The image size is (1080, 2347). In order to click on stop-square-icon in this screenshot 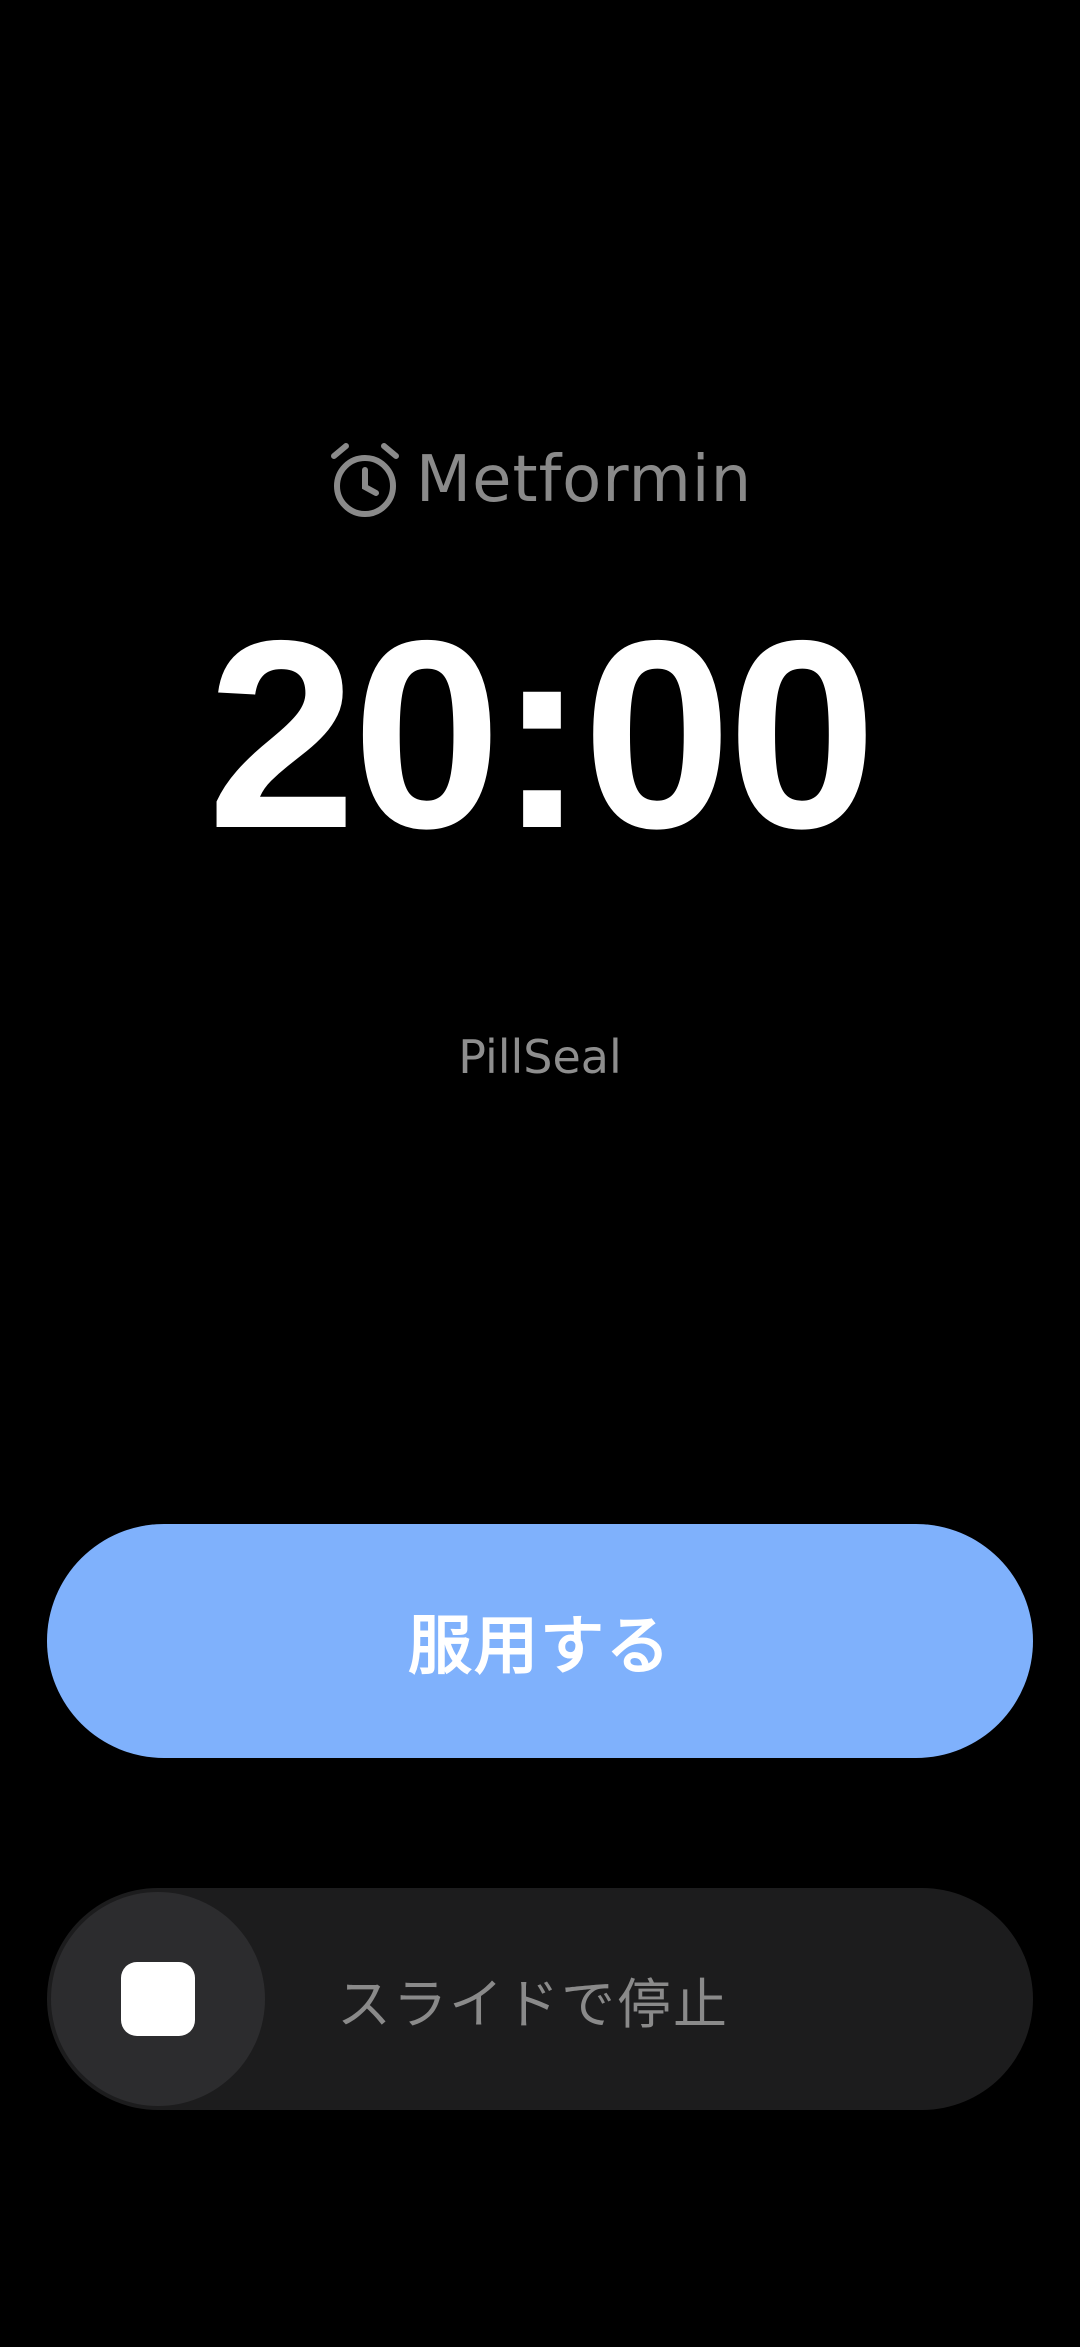, I will do `click(158, 1999)`.